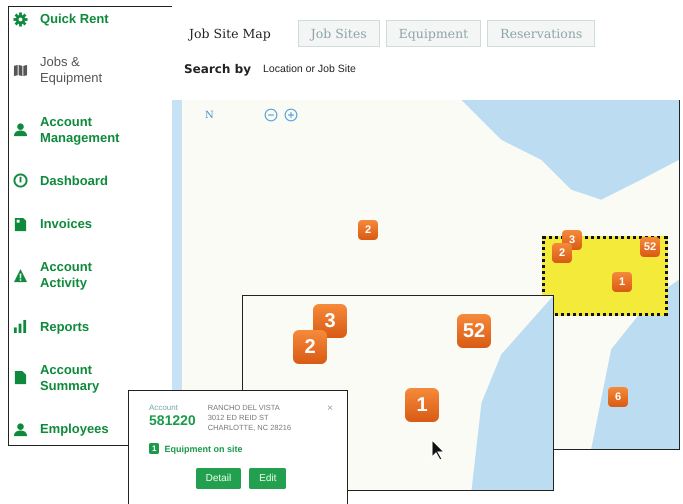  What do you see at coordinates (90, 275) in the screenshot?
I see `sidebar-item: Account Activity` at bounding box center [90, 275].